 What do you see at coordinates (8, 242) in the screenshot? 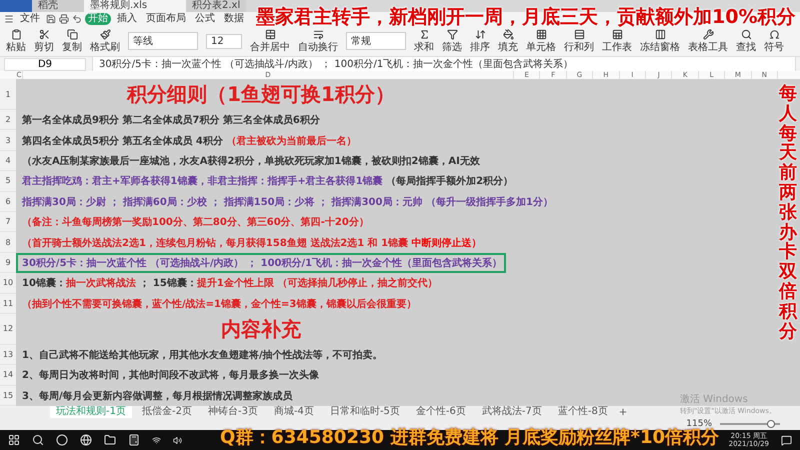
I see `row-number: 8` at bounding box center [8, 242].